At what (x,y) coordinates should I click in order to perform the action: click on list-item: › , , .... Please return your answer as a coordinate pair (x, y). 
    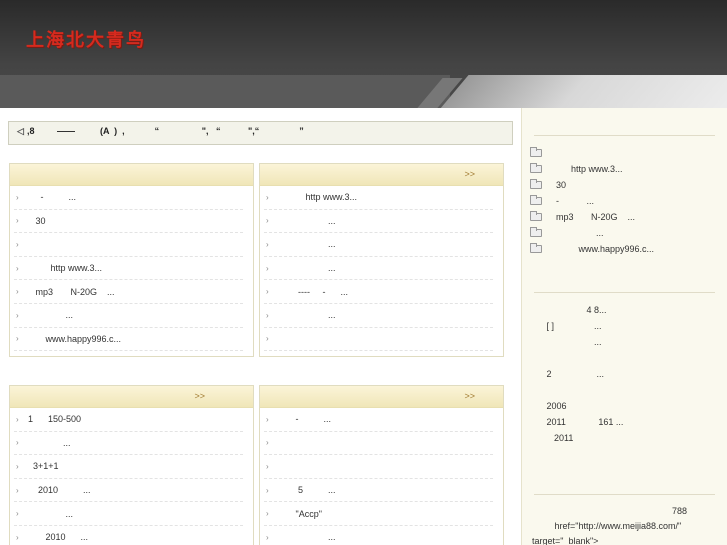
    Looking at the image, I should click on (128, 353).